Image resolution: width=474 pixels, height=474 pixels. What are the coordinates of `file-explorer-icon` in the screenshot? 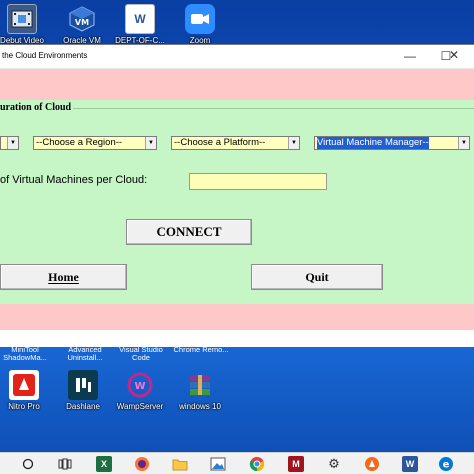 It's located at (180, 464).